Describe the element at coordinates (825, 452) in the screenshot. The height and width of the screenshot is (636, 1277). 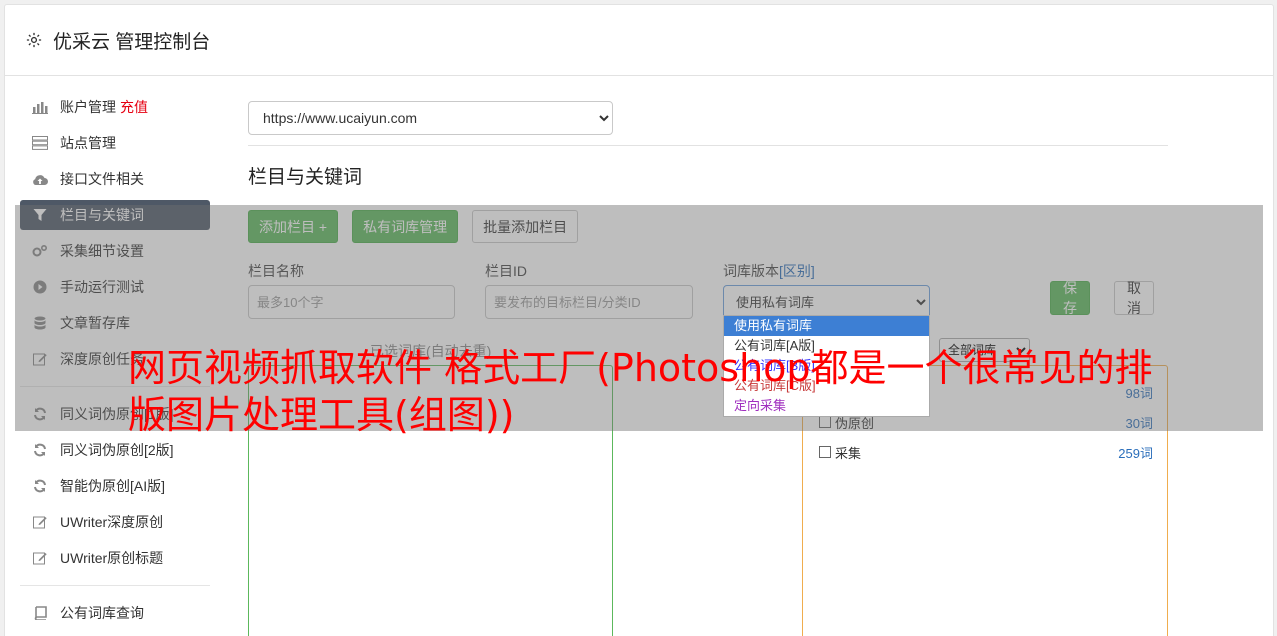
I see `dict-checkbox` at that location.